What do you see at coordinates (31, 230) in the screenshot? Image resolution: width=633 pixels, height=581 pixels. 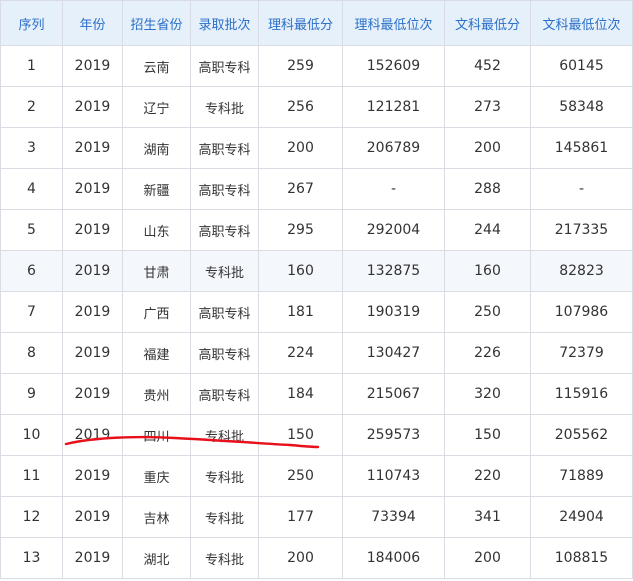 I see `cell-index: 5` at bounding box center [31, 230].